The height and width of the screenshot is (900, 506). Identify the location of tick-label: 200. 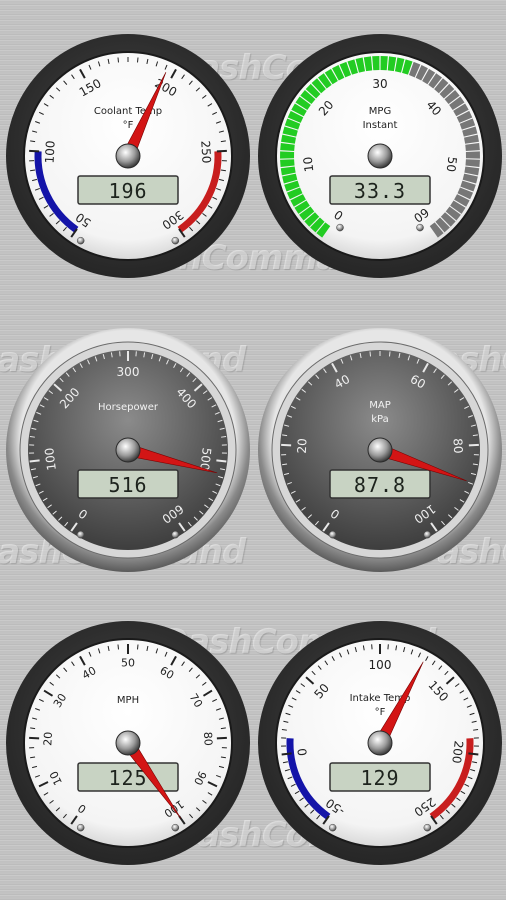
(457, 752).